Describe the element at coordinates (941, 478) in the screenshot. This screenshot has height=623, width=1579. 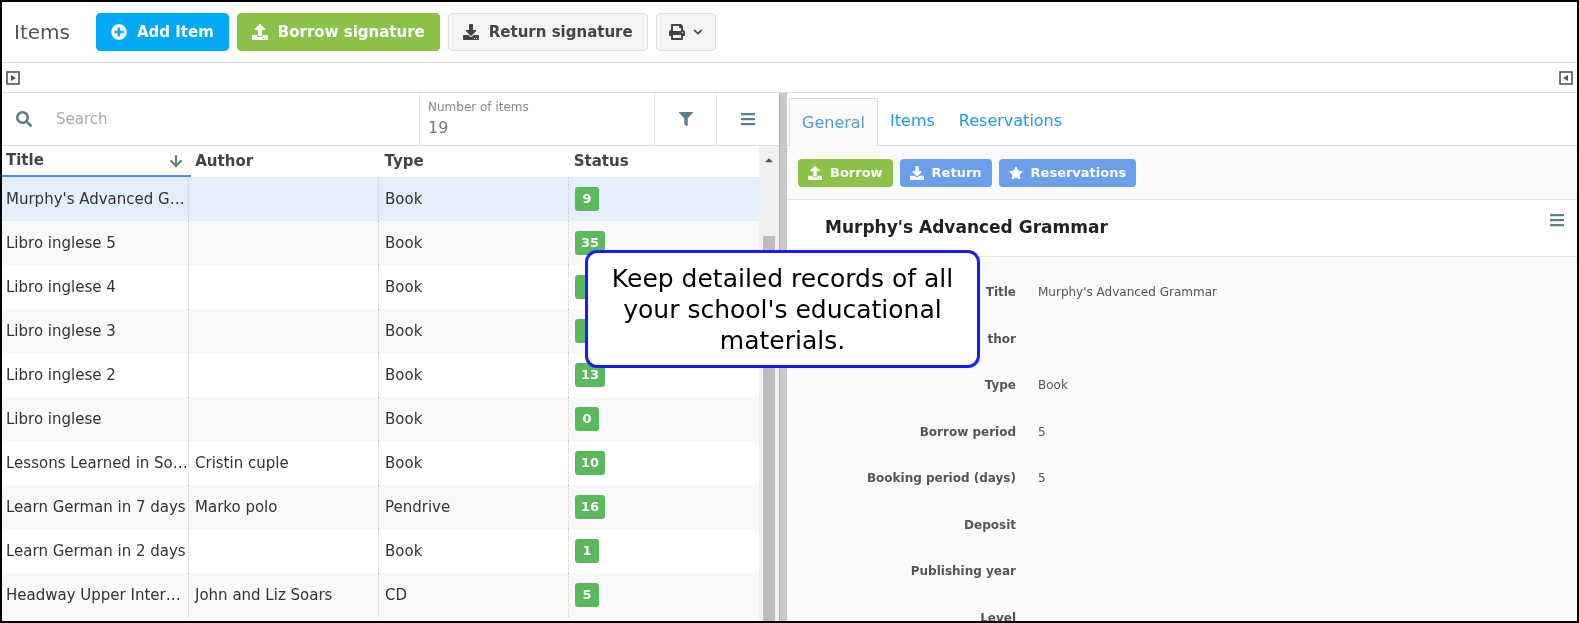
I see `field-label: Booking period (days)` at that location.